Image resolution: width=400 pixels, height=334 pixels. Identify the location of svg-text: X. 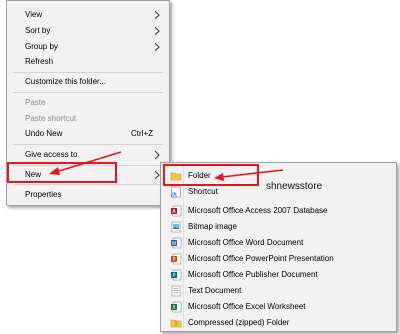
(174, 308).